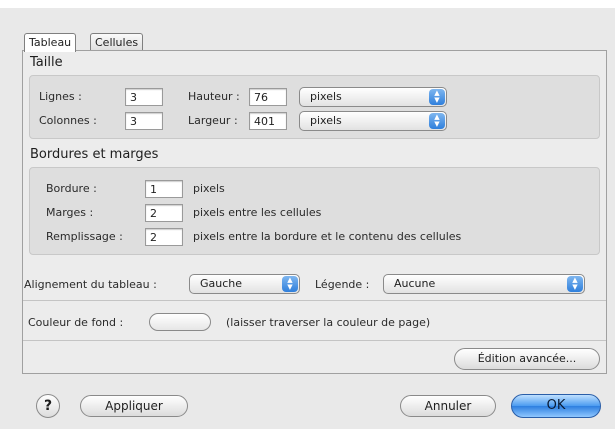 This screenshot has height=429, width=615. Describe the element at coordinates (268, 97) in the screenshot. I see `height-field: 76` at that location.